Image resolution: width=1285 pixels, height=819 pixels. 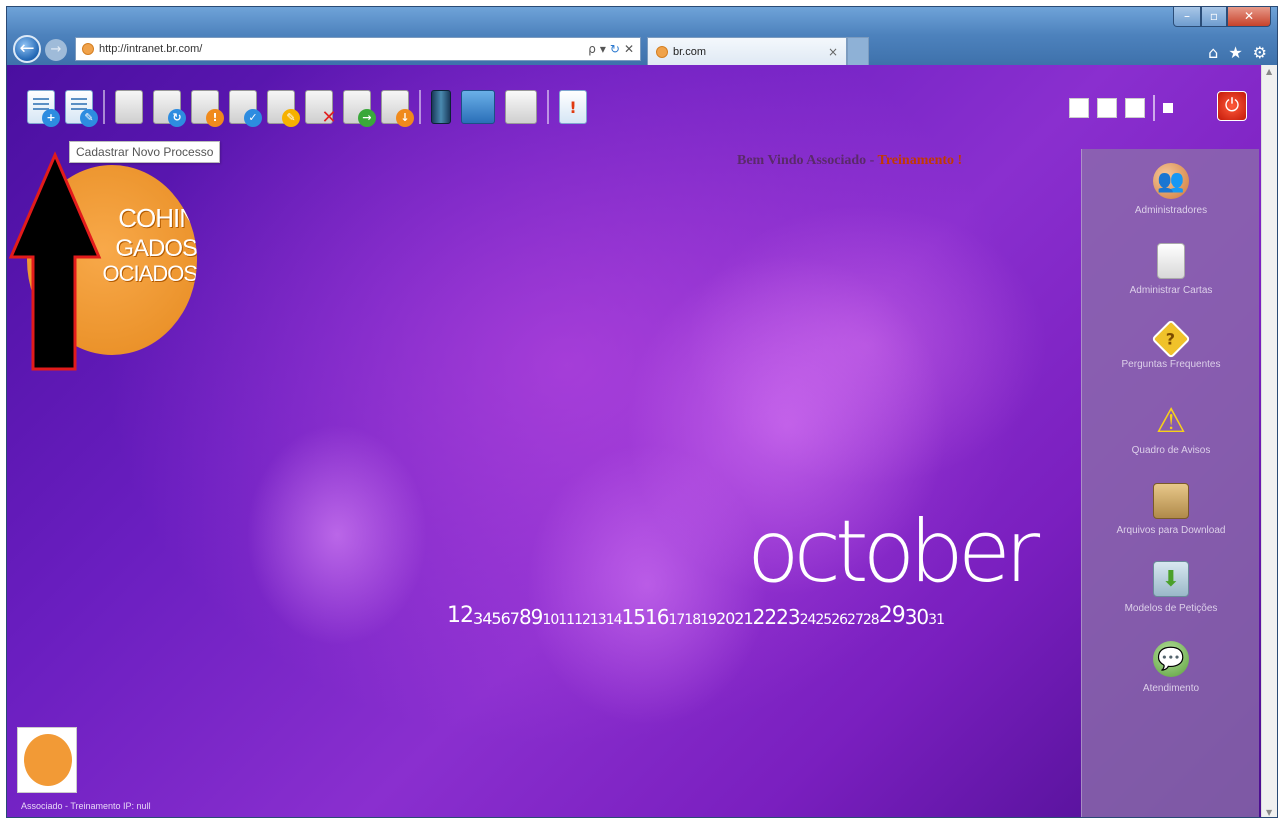 What do you see at coordinates (169, 108) in the screenshot?
I see `envelope-refresh-icon: ↻` at bounding box center [169, 108].